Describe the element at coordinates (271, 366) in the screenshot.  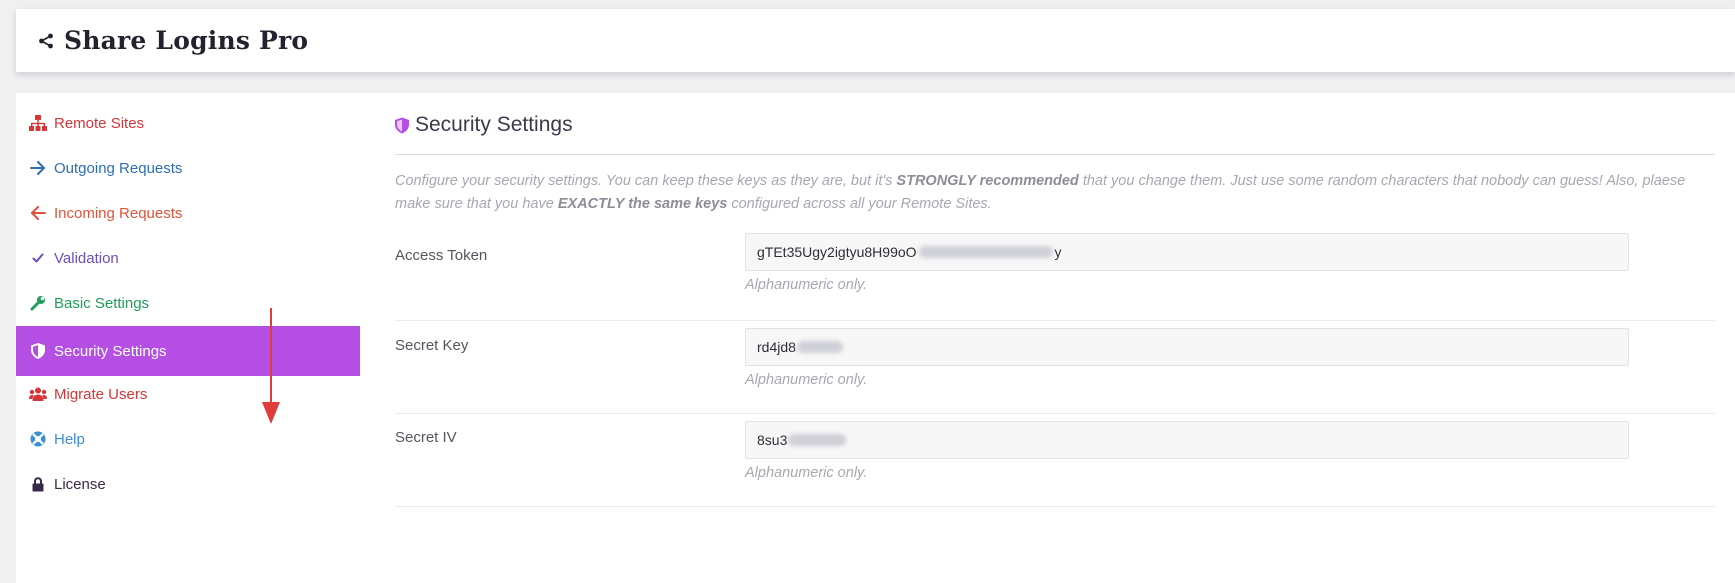
I see `annotation-arrow-icon` at that location.